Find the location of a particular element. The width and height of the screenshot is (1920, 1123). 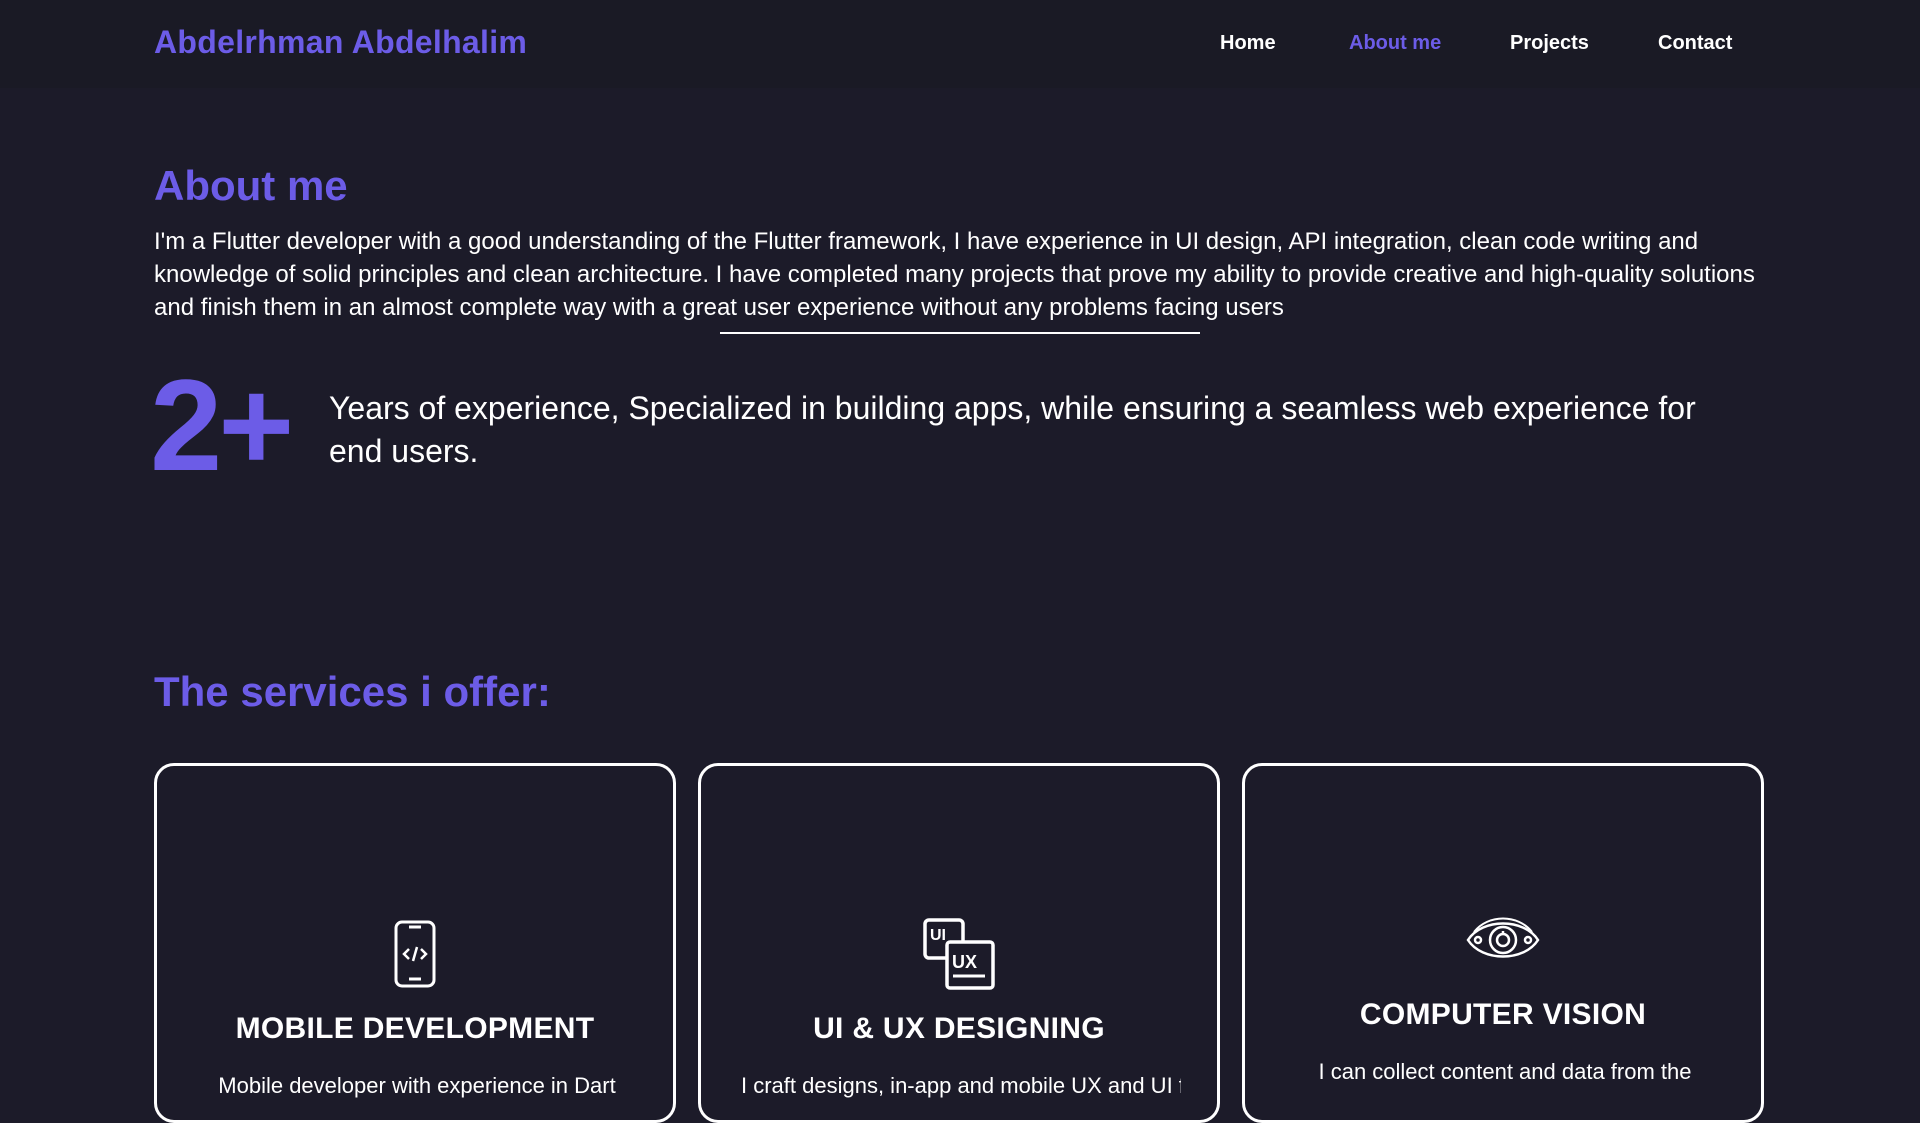

nav-contact: Contact is located at coordinates (1695, 43).